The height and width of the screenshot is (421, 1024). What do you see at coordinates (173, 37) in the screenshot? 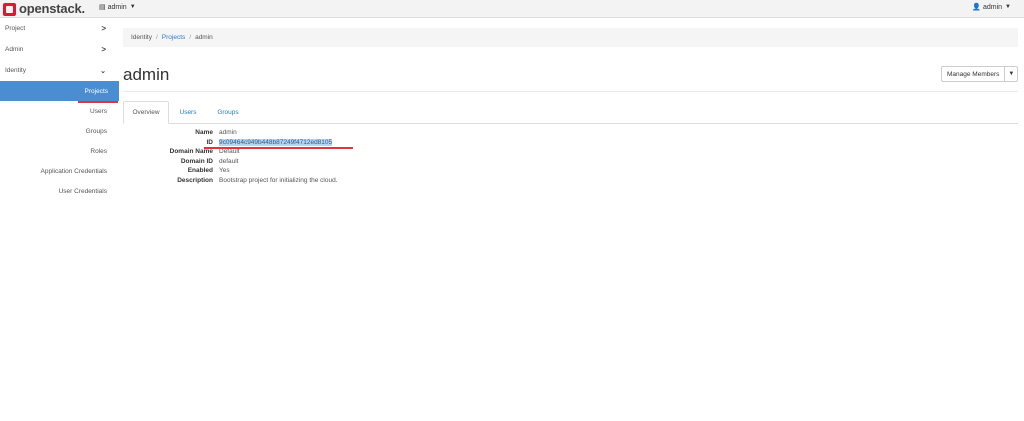
I see `breadcrumb-link-projects: Projects` at bounding box center [173, 37].